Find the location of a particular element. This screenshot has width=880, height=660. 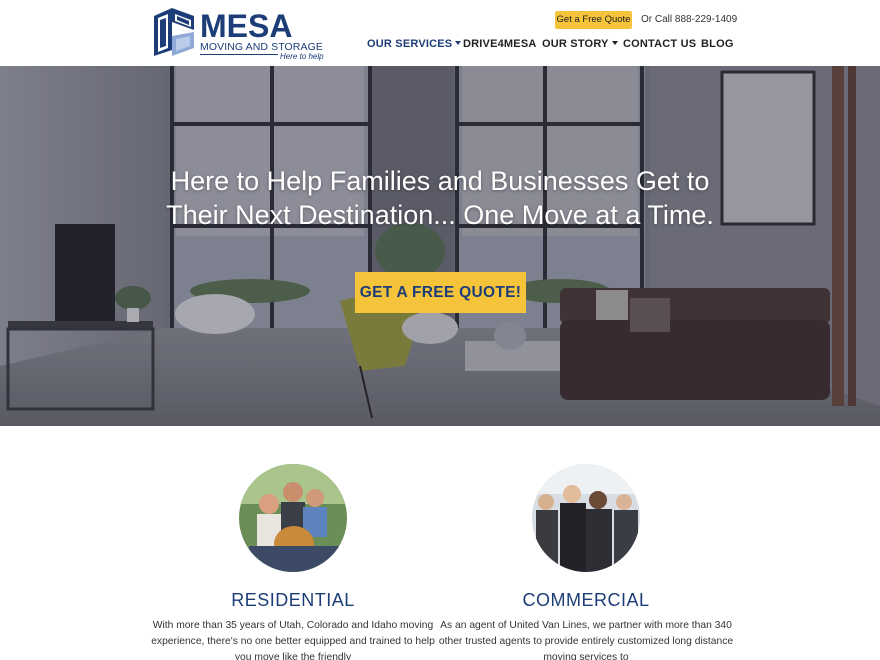

nav-item-label: OUR STORY is located at coordinates (575, 44).